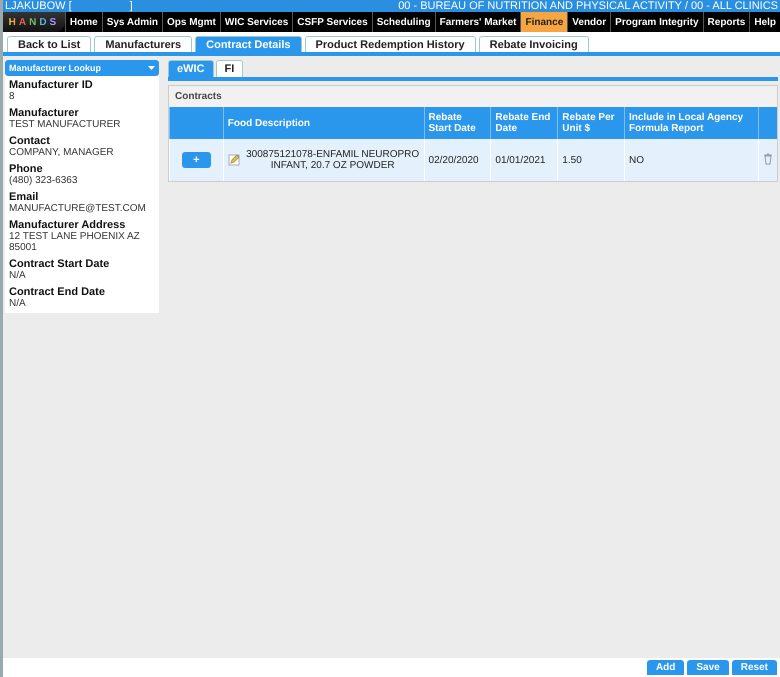 The height and width of the screenshot is (677, 780). Describe the element at coordinates (457, 160) in the screenshot. I see `table-cell: 02/20/2020` at that location.